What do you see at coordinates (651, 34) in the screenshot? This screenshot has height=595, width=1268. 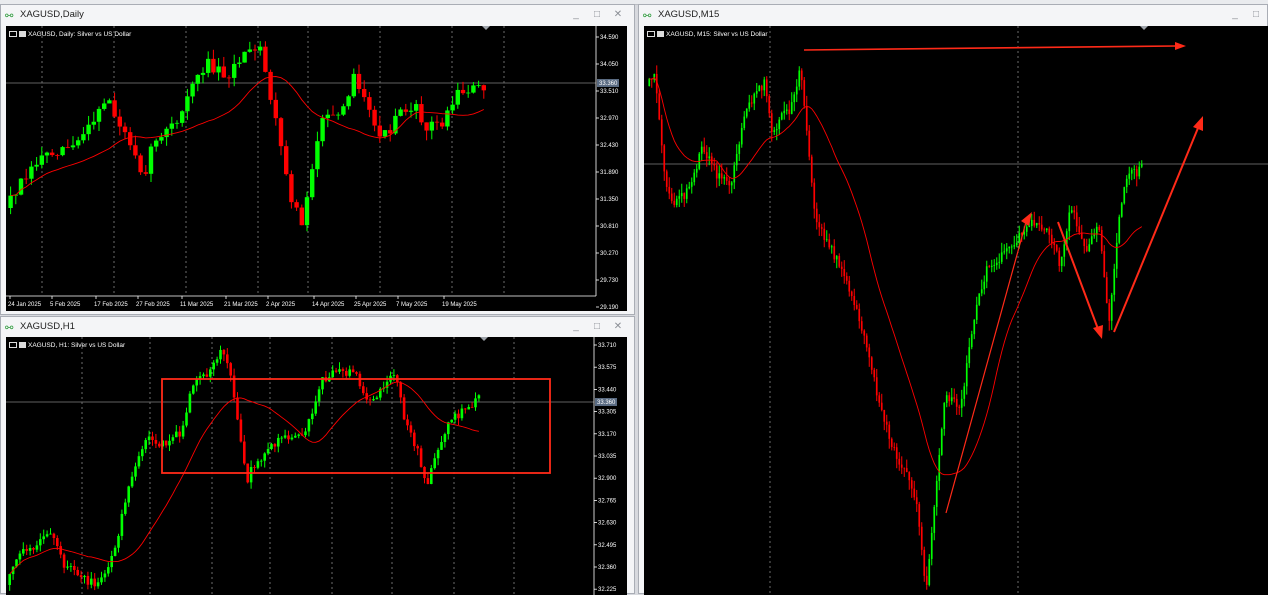 I see `chart-grid-icon` at bounding box center [651, 34].